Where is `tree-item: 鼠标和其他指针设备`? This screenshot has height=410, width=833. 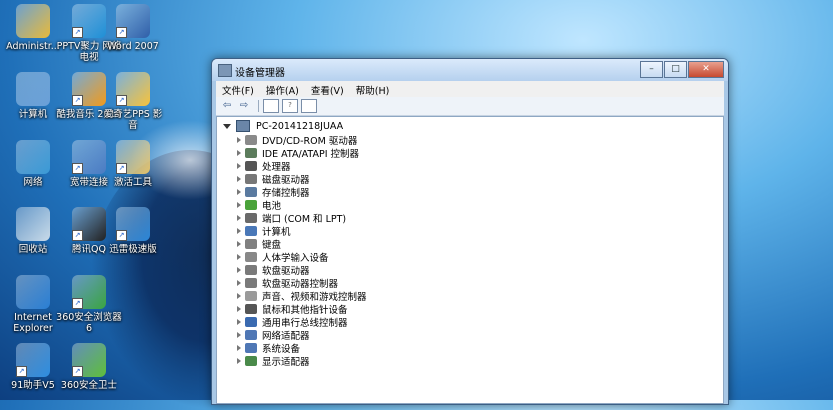
tree-item: 鼠标和其他指针设备 is located at coordinates (292, 309).